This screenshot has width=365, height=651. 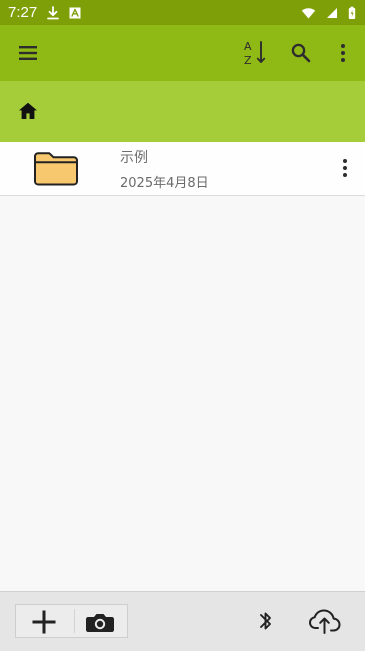 What do you see at coordinates (44, 622) in the screenshot?
I see `add-icon` at bounding box center [44, 622].